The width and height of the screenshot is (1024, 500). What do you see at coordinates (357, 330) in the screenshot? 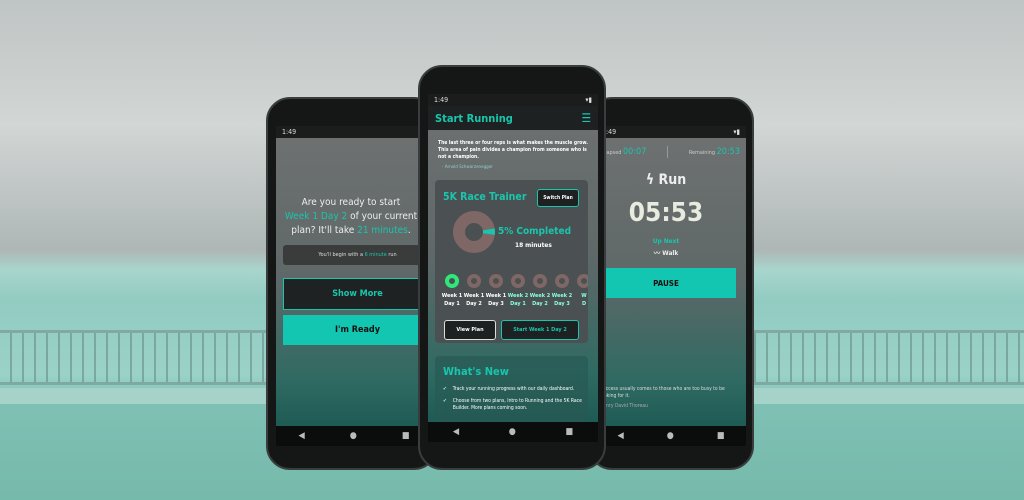
I see `im-ready-button: I'm Ready` at bounding box center [357, 330].